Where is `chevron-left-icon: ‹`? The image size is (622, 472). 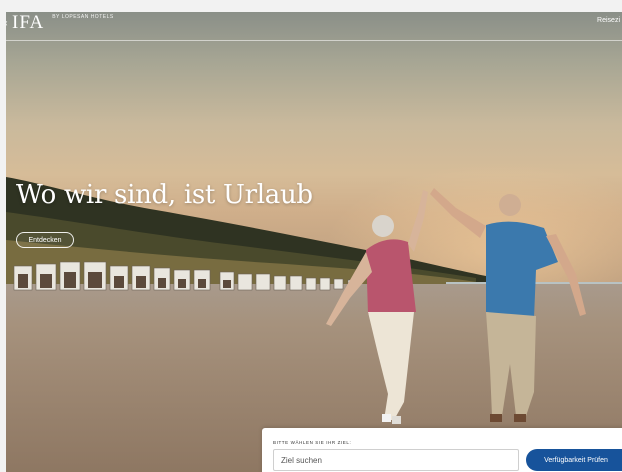
chevron-left-icon: ‹ is located at coordinates (7, 22).